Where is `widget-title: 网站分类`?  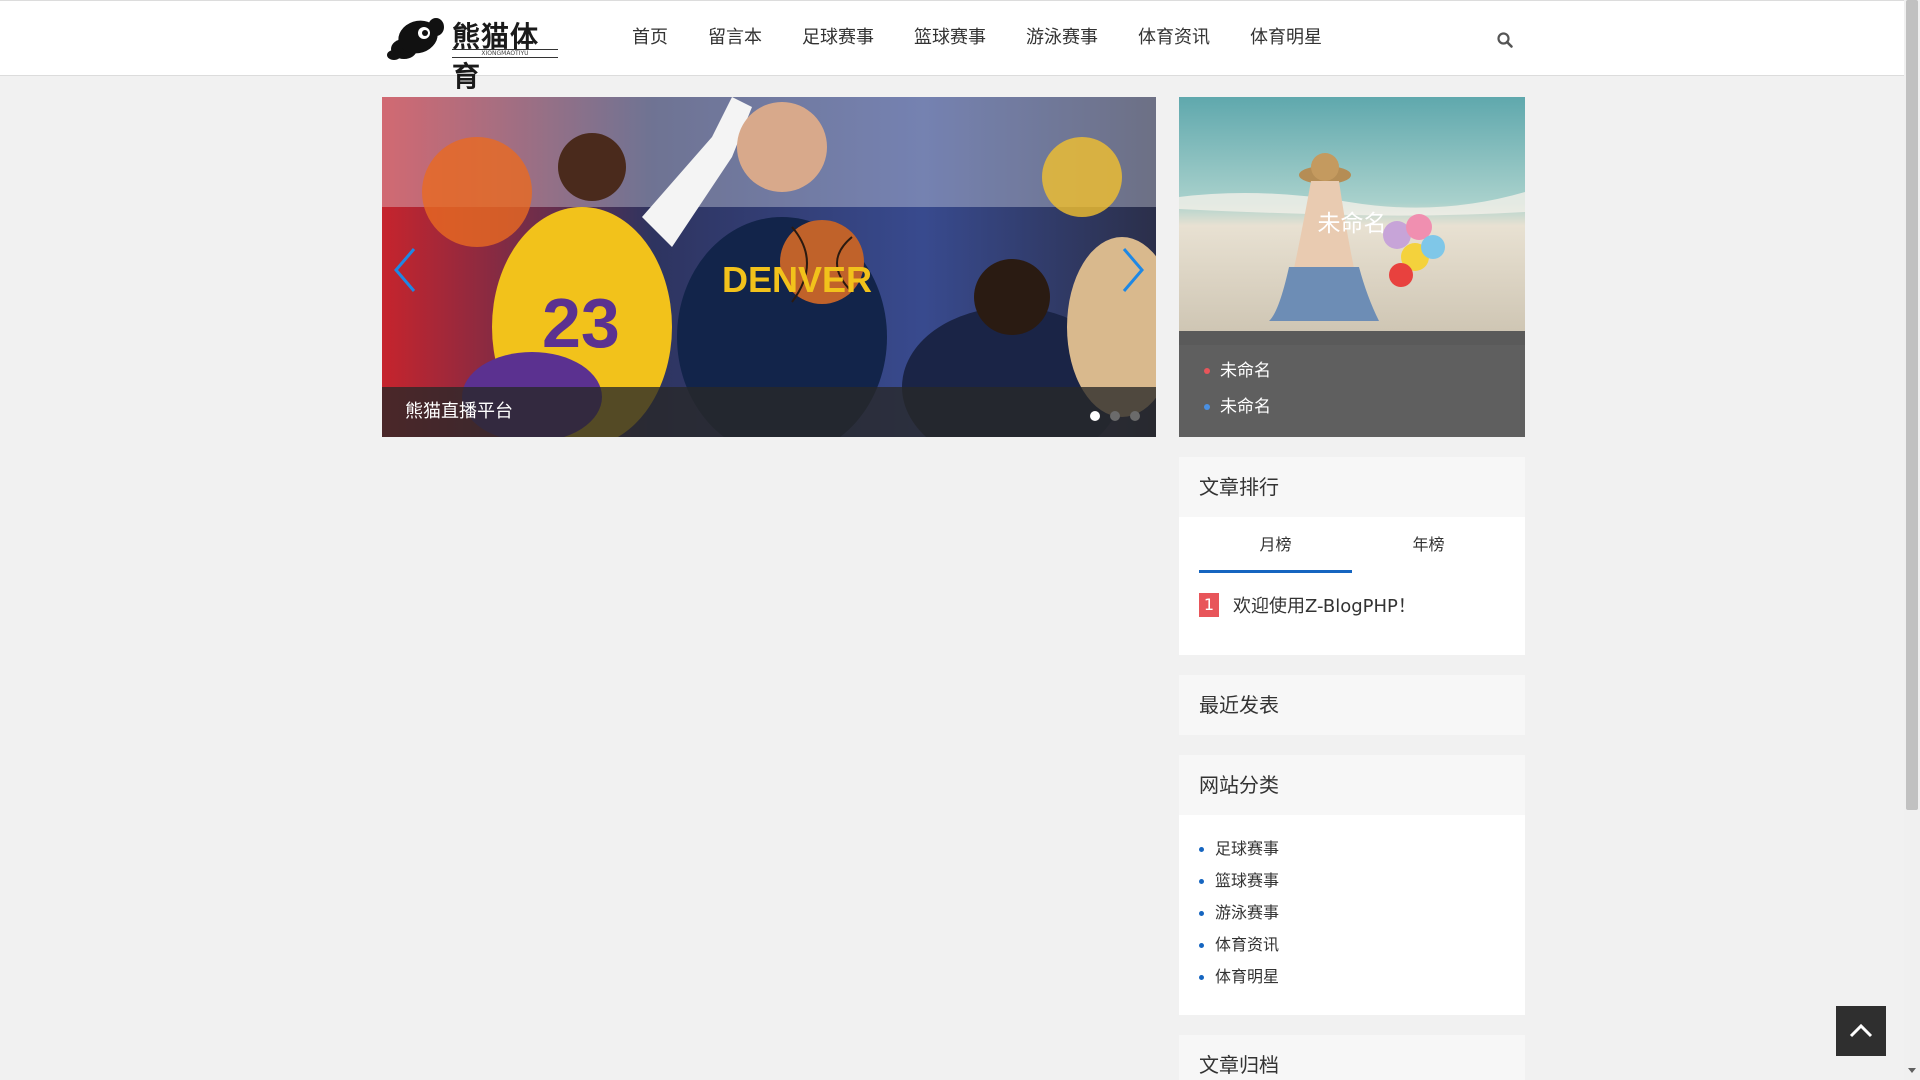
widget-title: 网站分类 is located at coordinates (1352, 785).